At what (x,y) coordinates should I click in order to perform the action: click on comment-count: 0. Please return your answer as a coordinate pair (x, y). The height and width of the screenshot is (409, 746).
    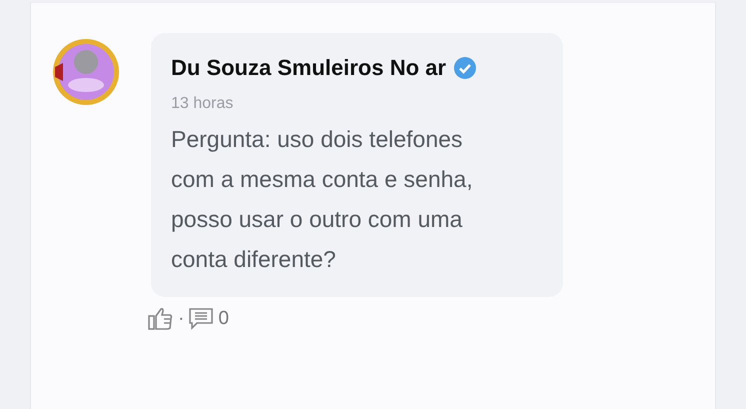
    Looking at the image, I should click on (223, 319).